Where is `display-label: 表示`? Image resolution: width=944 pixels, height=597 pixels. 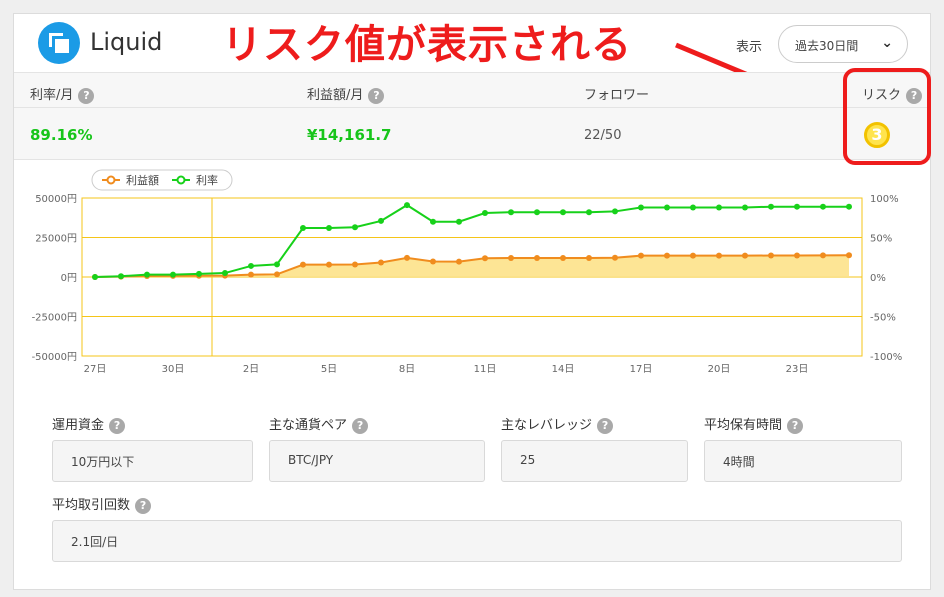
display-label: 表示 is located at coordinates (749, 47).